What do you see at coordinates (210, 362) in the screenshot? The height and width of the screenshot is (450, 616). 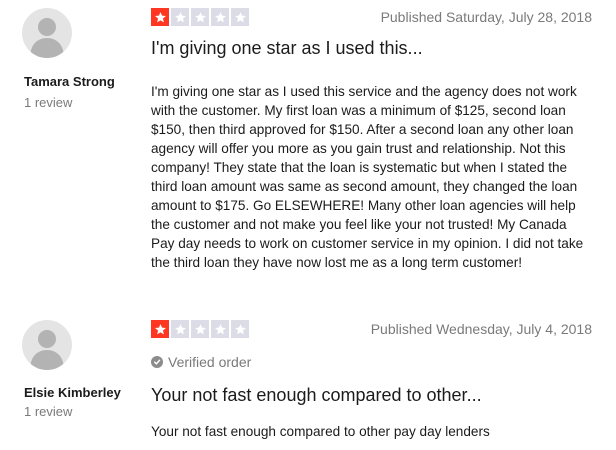 I see `verified-order-label: Verified order` at bounding box center [210, 362].